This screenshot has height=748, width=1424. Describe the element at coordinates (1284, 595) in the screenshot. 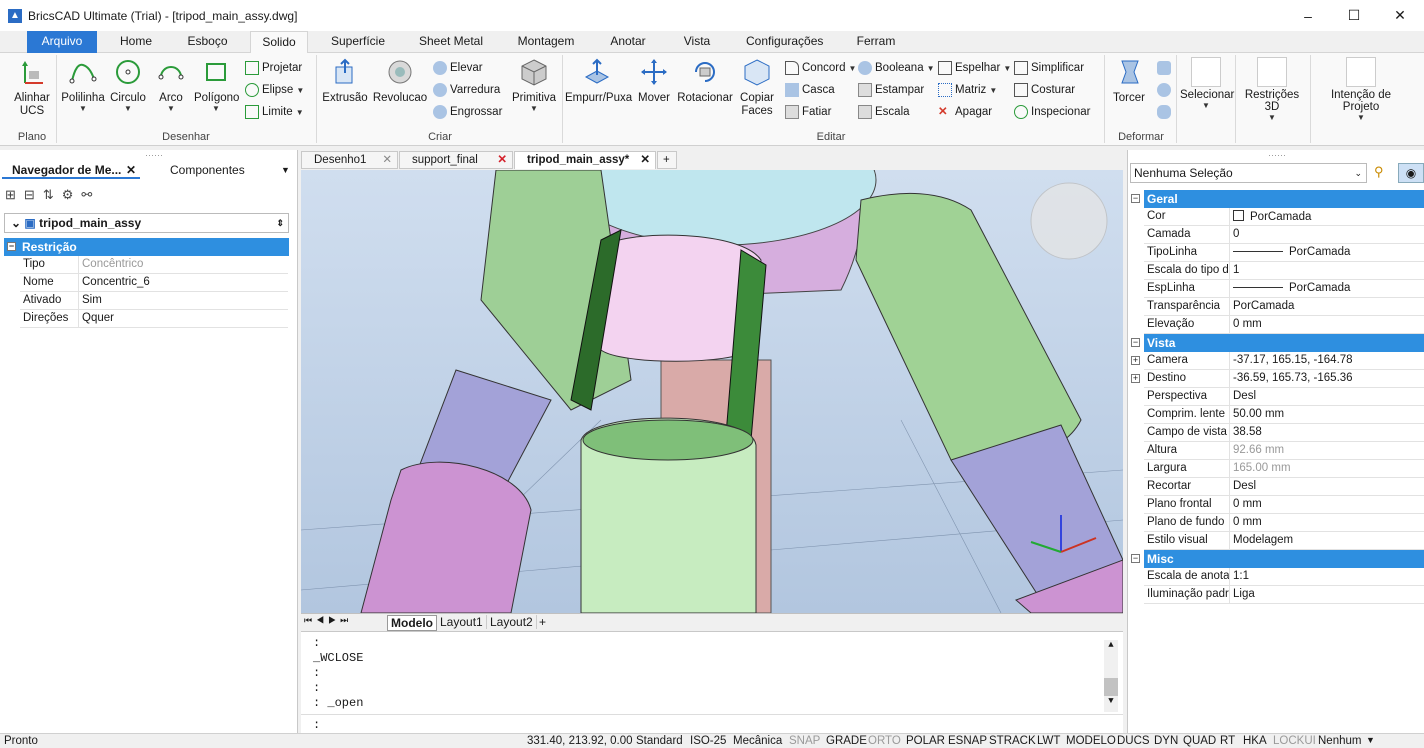

I see `property-row: Iluminação padrã Liga` at that location.